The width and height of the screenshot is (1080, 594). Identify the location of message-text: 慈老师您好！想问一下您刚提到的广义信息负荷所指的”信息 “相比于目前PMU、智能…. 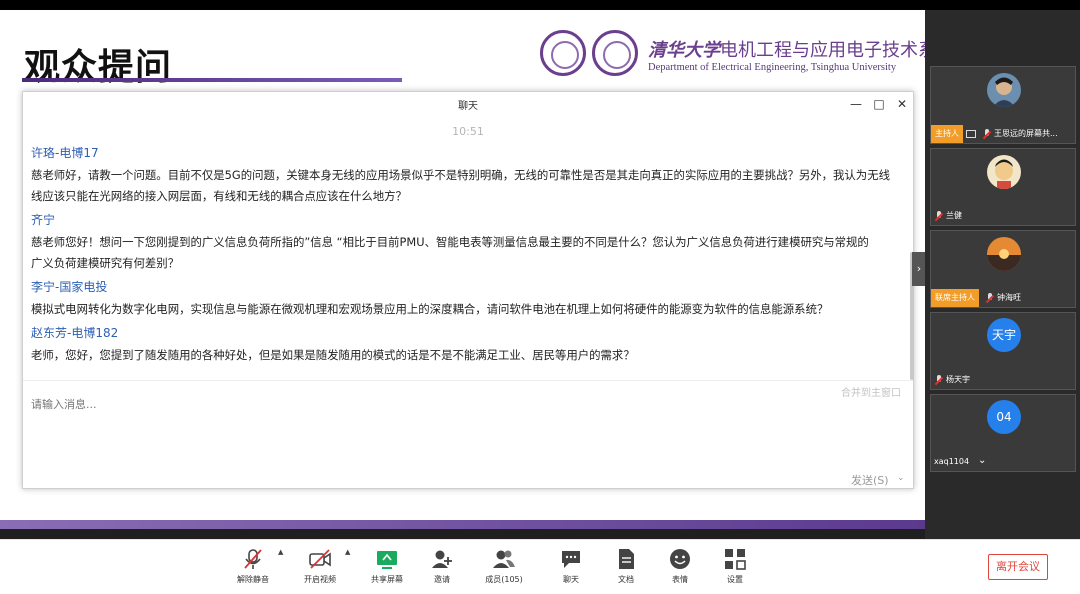
(450, 252).